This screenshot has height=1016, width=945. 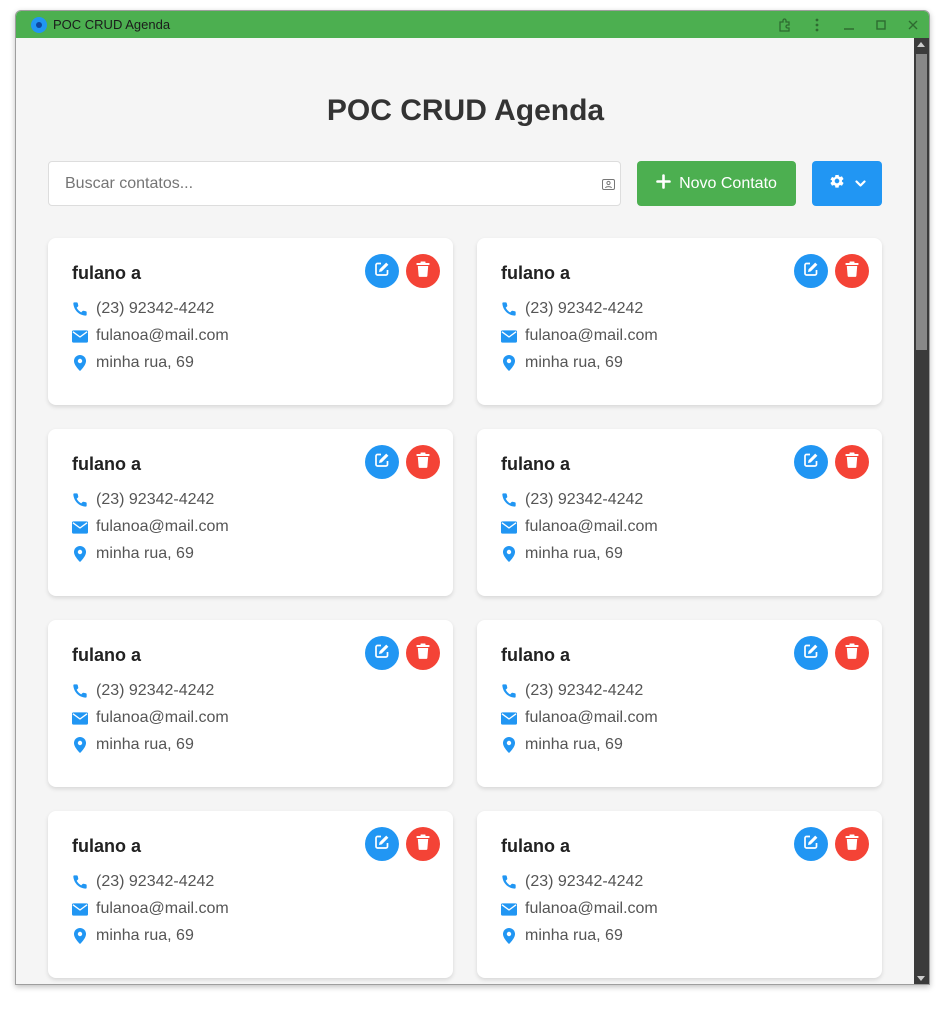 I want to click on close-icon, so click(x=913, y=24).